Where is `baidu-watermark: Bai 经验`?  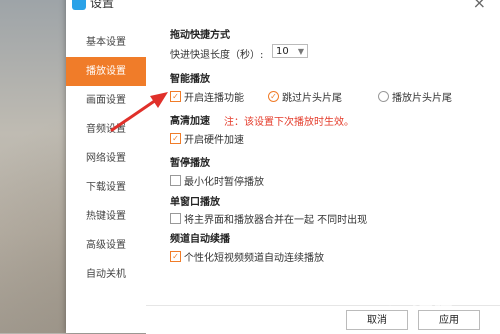 baidu-watermark: Bai 经验 is located at coordinates (411, 298).